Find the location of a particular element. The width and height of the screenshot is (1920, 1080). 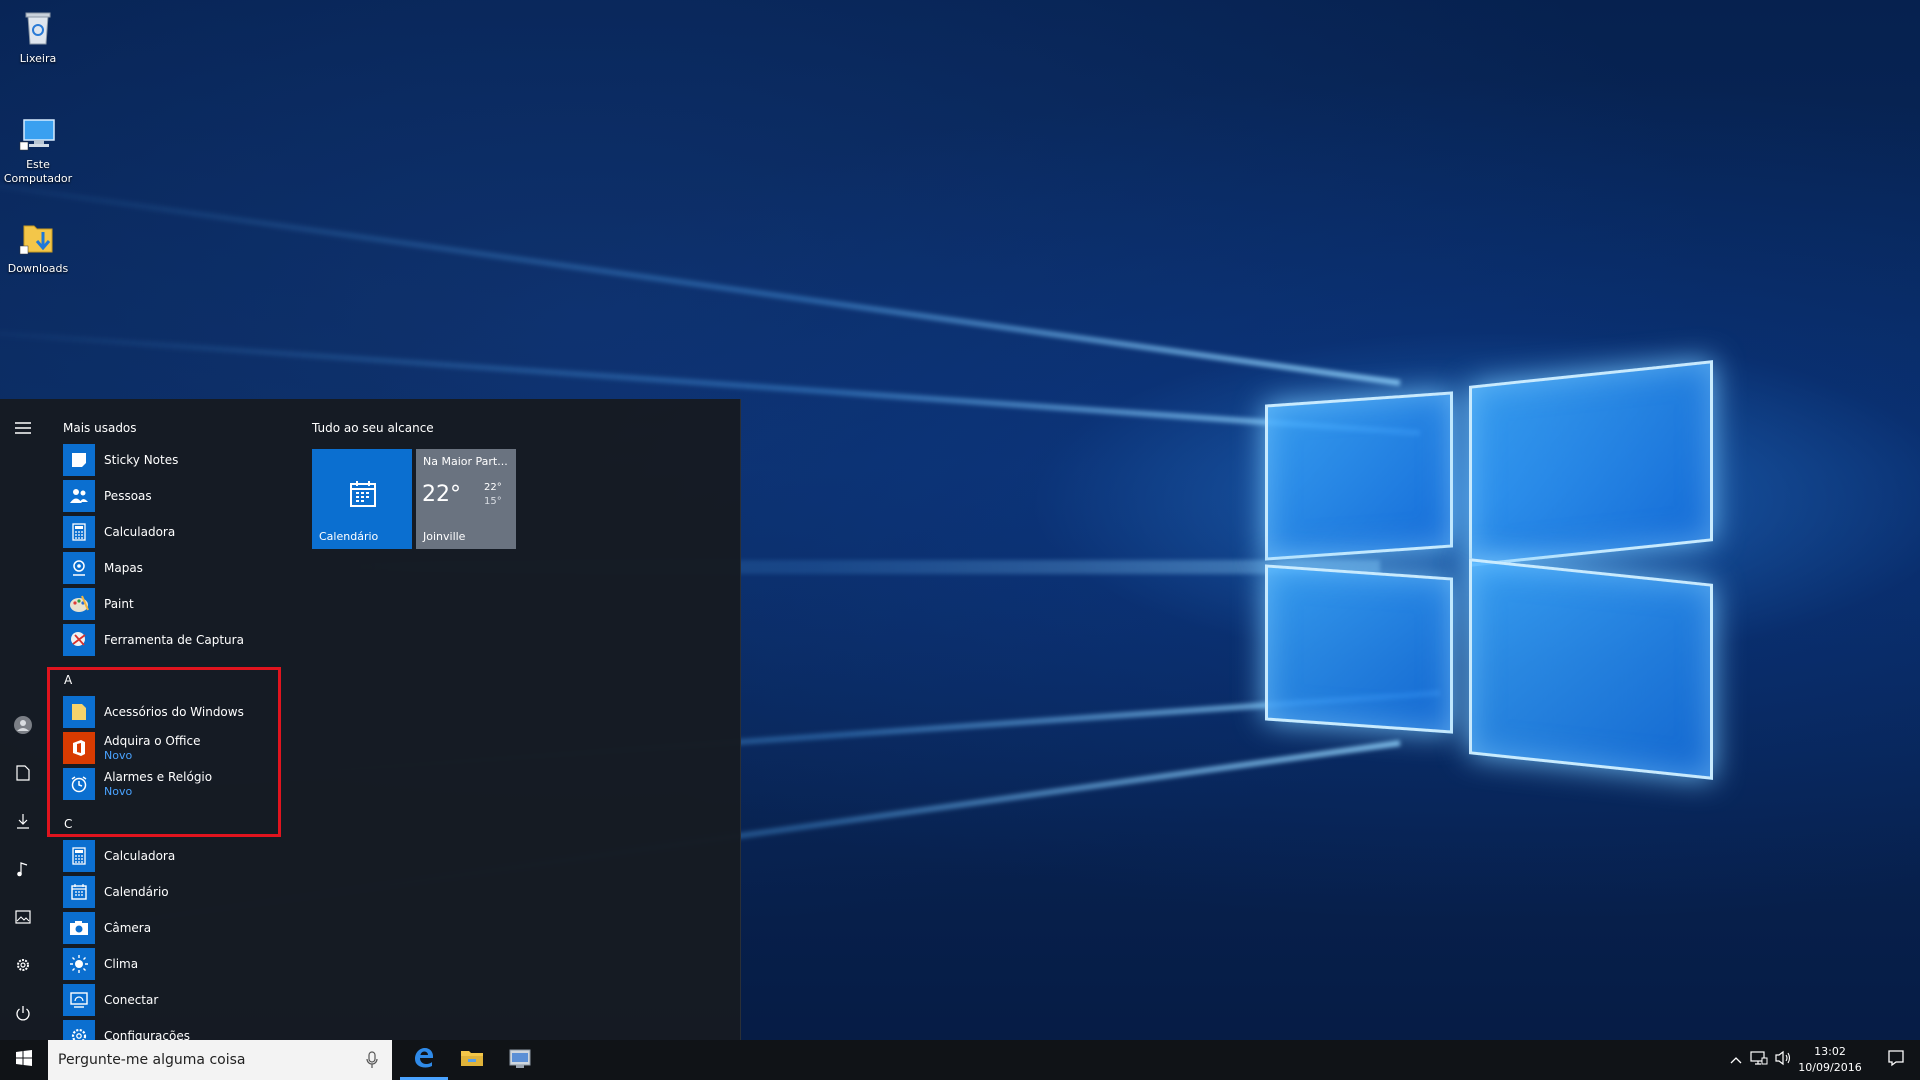

most-used-title: Mais usados is located at coordinates (100, 428).